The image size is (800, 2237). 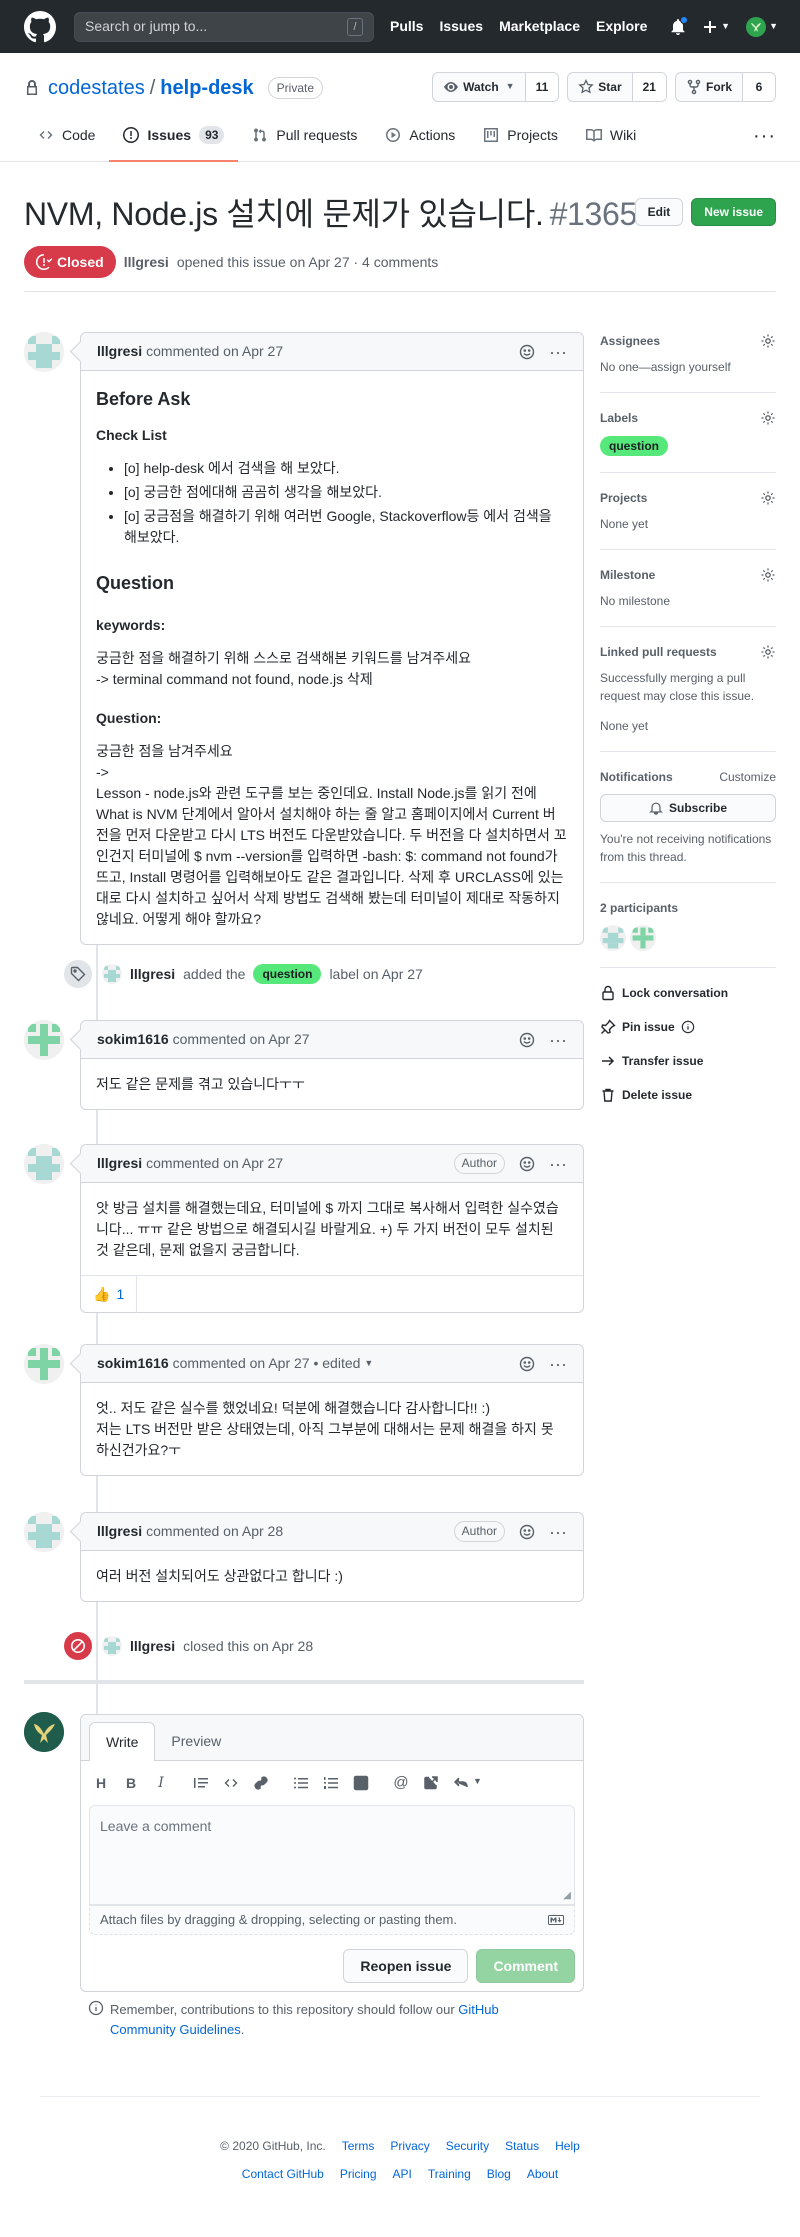 I want to click on footer-link: About, so click(x=542, y=2174).